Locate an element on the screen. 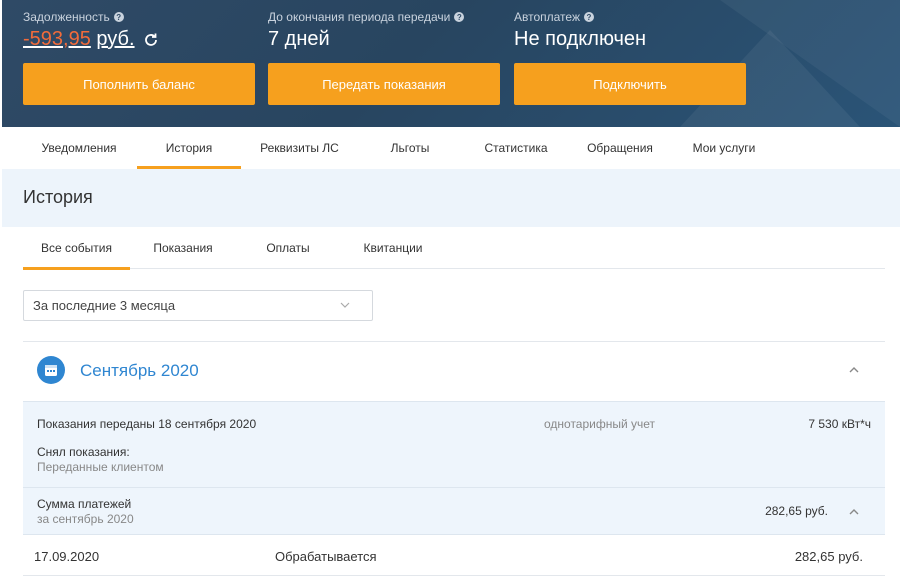  payments-total: 282,65 руб. is located at coordinates (796, 511).